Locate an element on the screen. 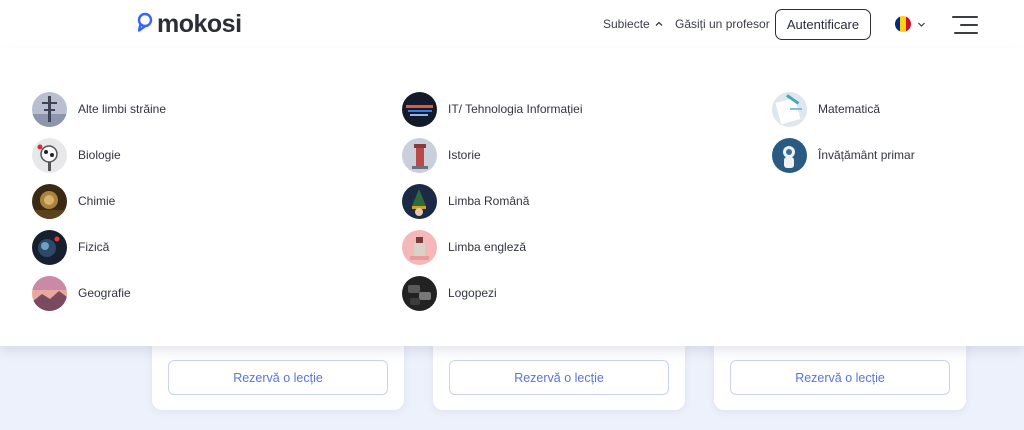 Image resolution: width=1024 pixels, height=430 pixels. subjects-column: Matematică Învățământ primar is located at coordinates (843, 132).